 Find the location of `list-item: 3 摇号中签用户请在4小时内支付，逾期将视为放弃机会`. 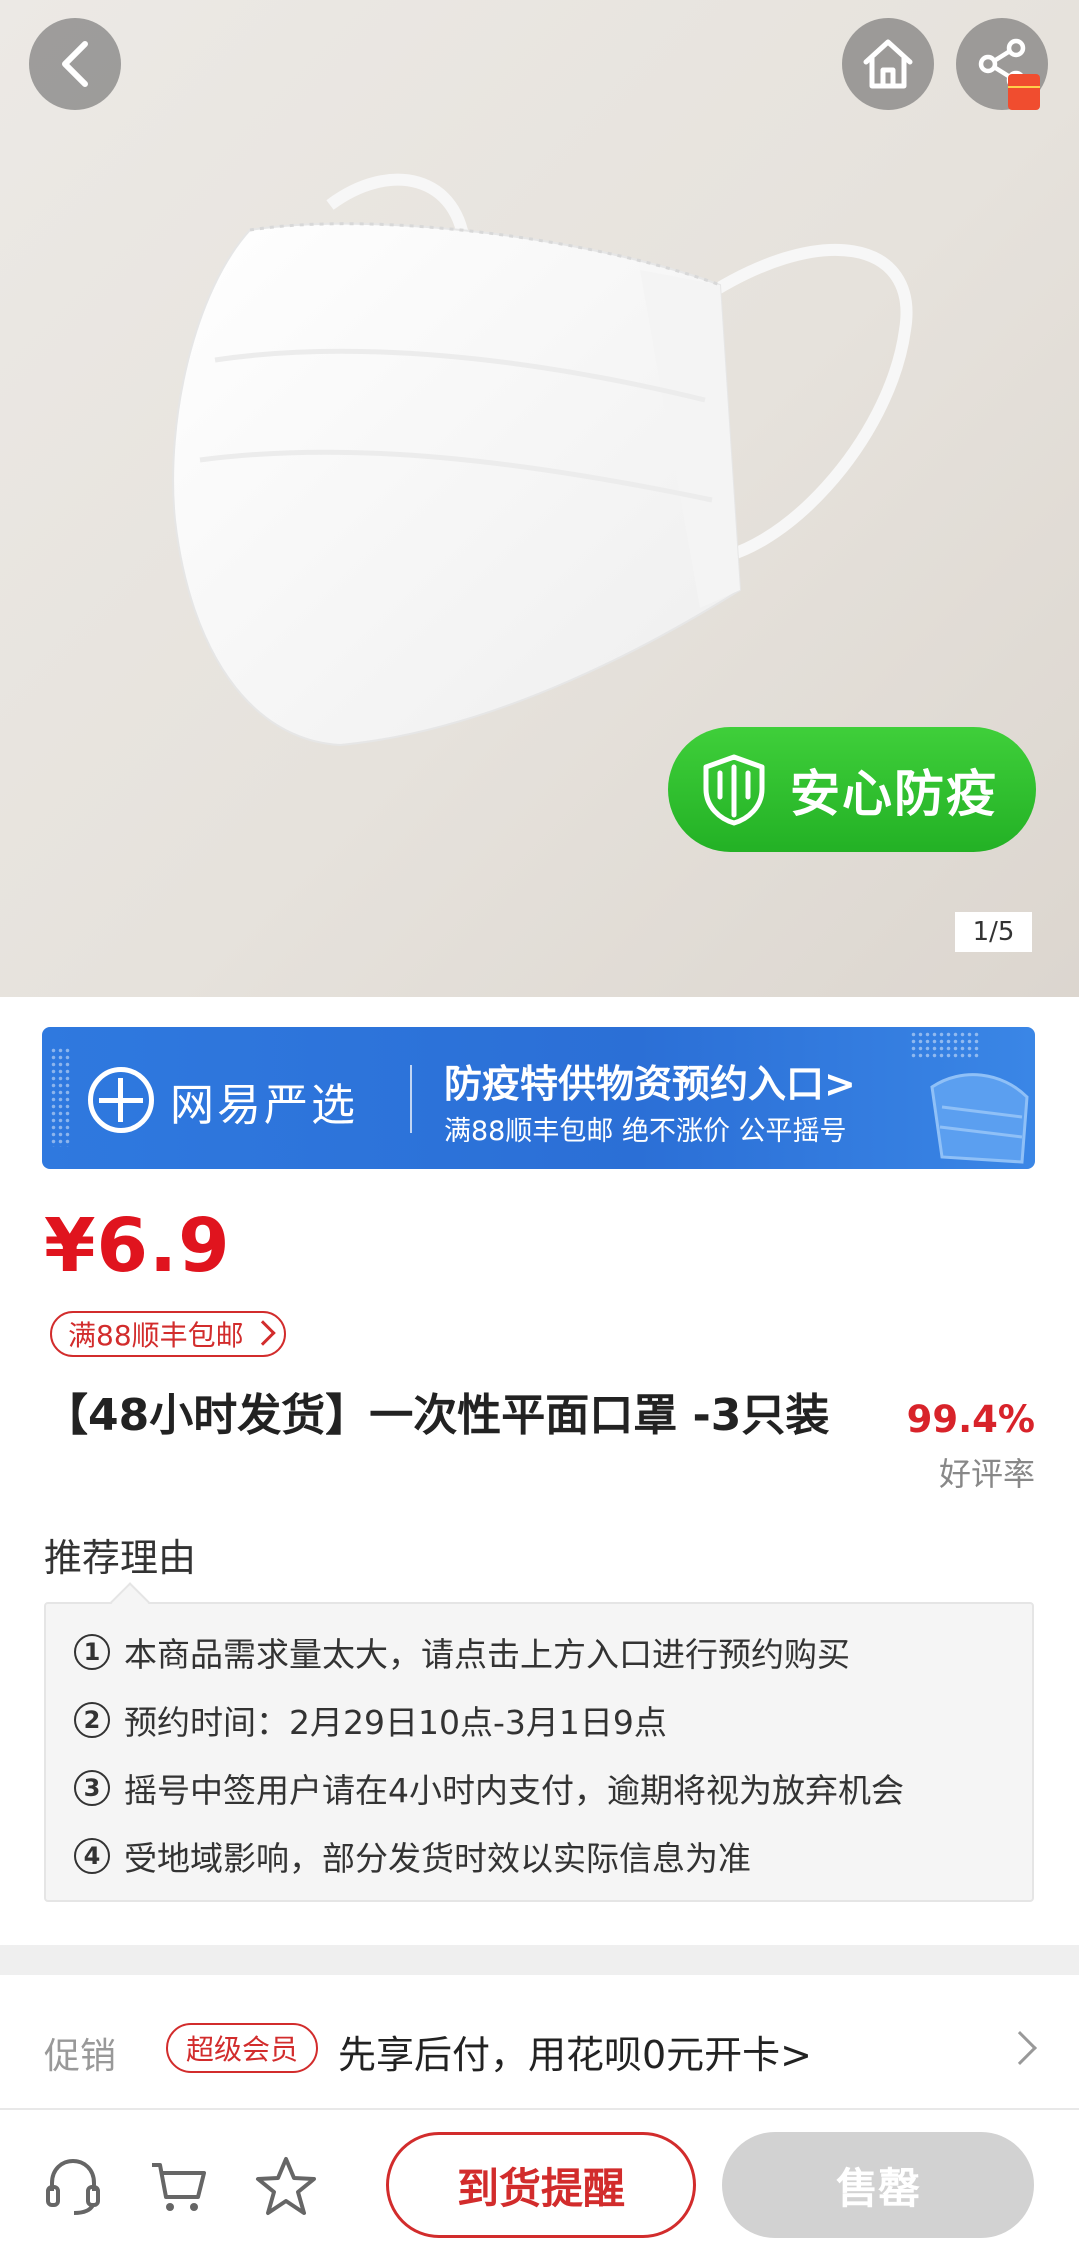

list-item: 3 摇号中签用户请在4小时内支付，逾期将视为放弃机会 is located at coordinates (489, 1788).